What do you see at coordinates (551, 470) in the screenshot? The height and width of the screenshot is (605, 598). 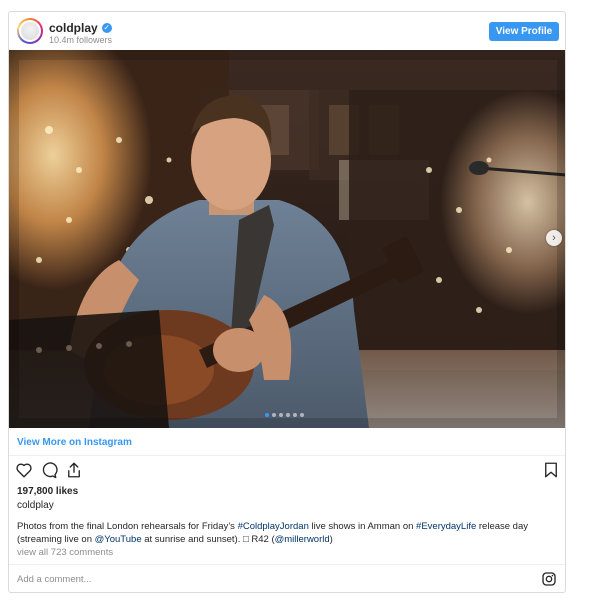 I see `bookmark-icon` at bounding box center [551, 470].